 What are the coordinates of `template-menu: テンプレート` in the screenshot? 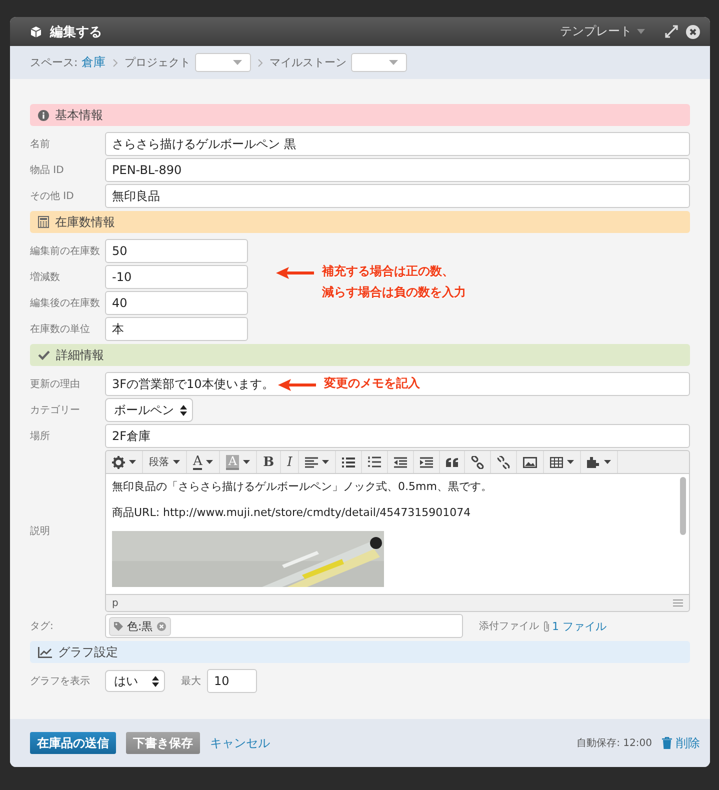 It's located at (602, 31).